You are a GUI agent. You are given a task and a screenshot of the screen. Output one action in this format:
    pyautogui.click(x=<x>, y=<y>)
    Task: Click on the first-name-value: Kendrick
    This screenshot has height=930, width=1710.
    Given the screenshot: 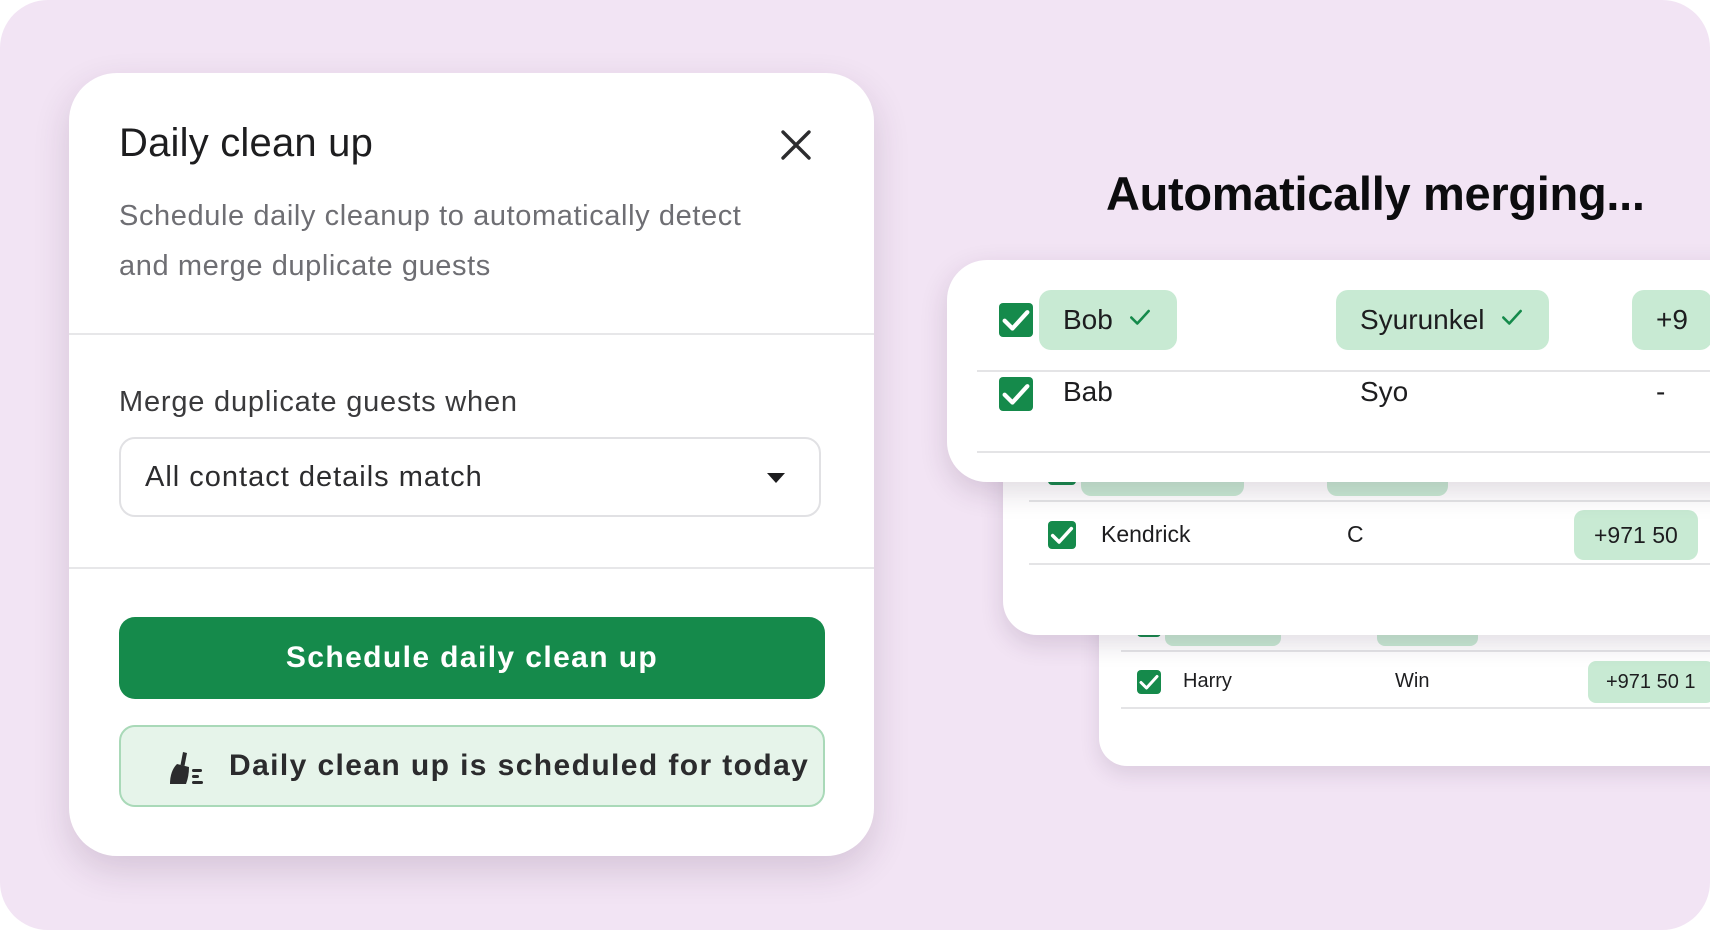 What is the action you would take?
    pyautogui.click(x=1146, y=533)
    